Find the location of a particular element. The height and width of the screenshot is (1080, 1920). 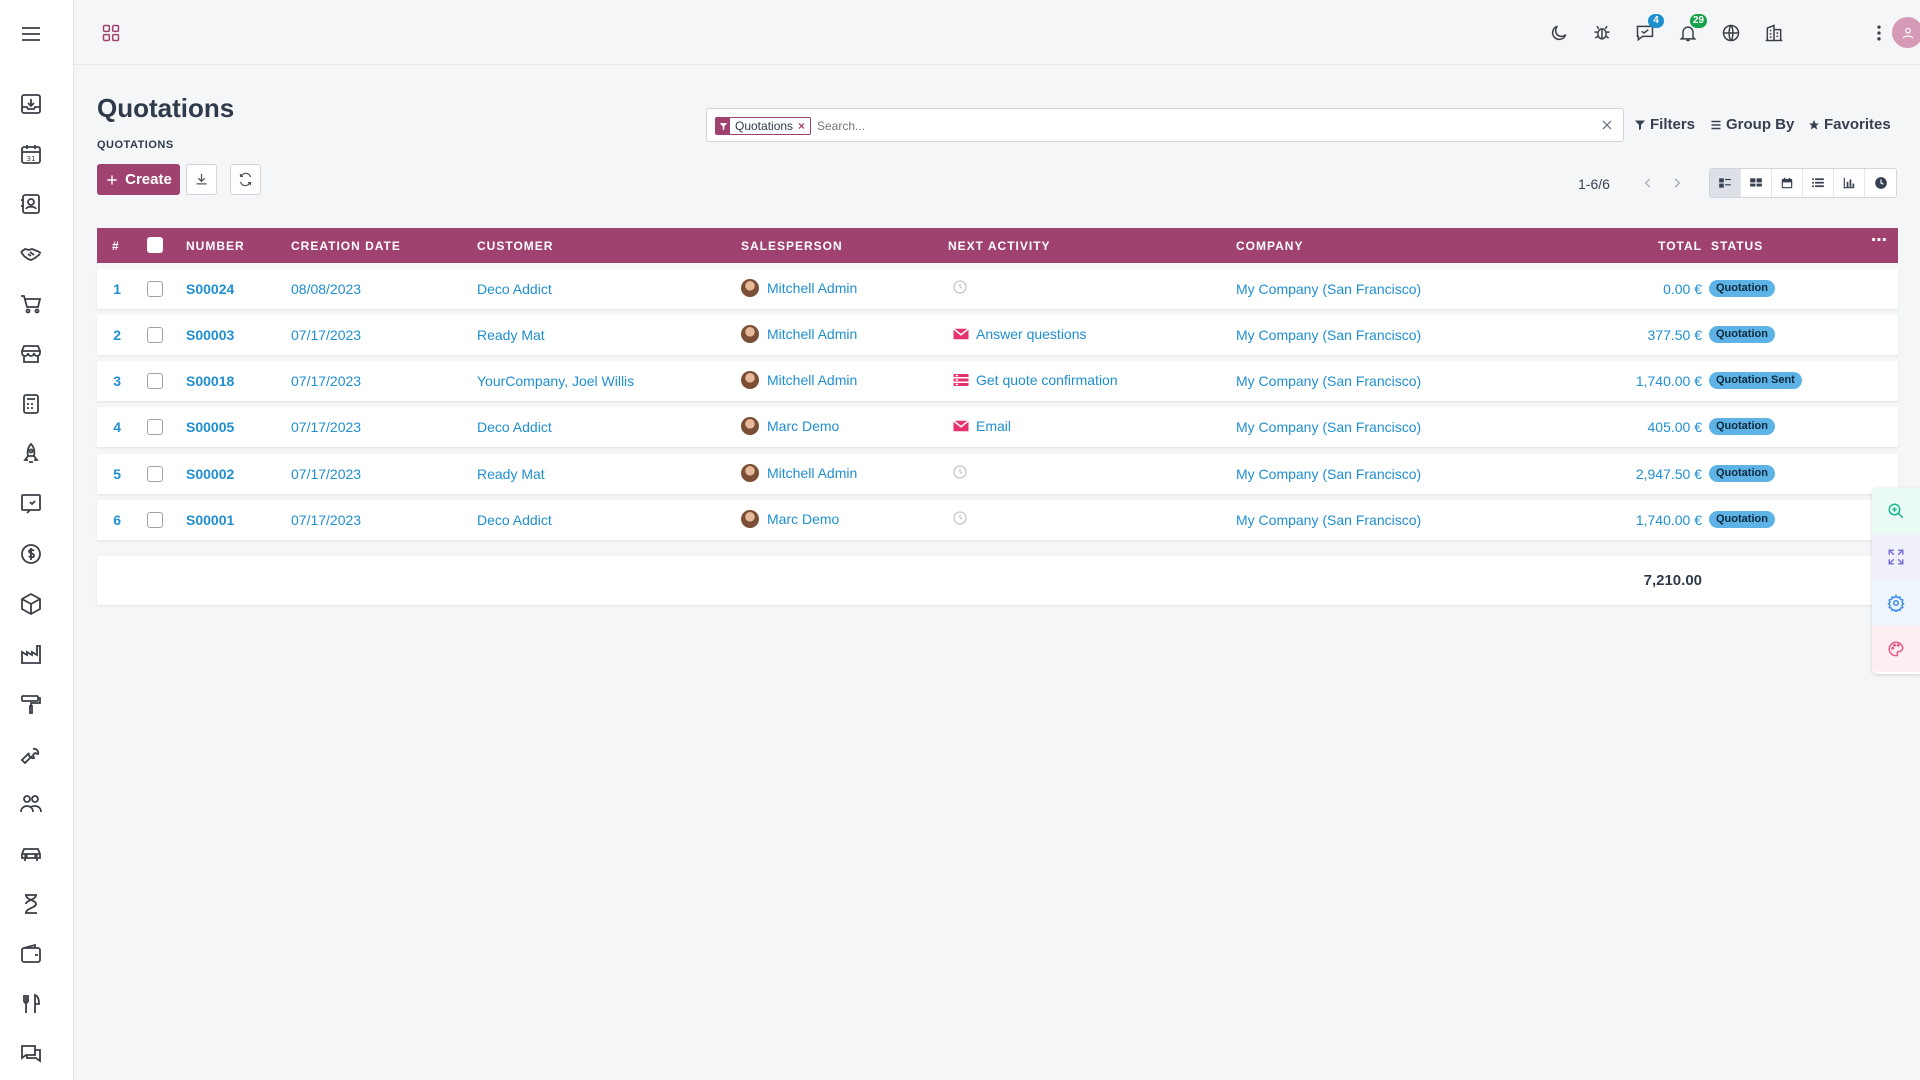

rocket-icon is located at coordinates (31, 454).